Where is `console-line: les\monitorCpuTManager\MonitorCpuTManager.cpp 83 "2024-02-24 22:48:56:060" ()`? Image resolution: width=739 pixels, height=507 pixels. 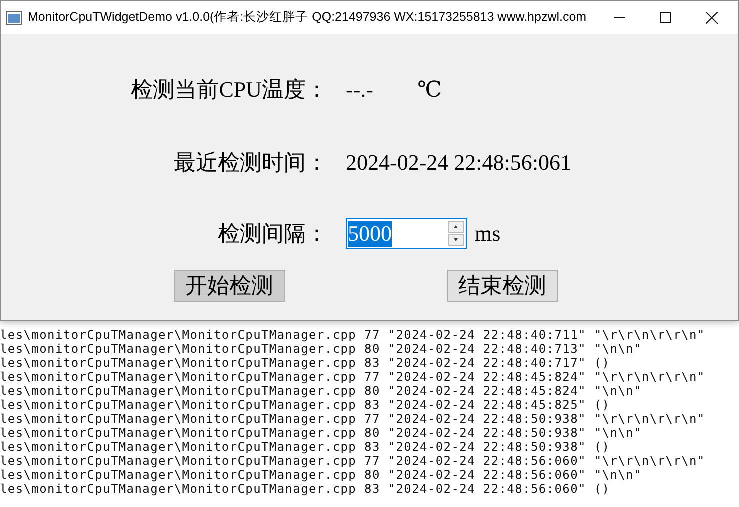
console-line: les\monitorCpuTManager\MonitorCpuTManager.cpp 83 "2024-02-24 22:48:56:060" () is located at coordinates (306, 489).